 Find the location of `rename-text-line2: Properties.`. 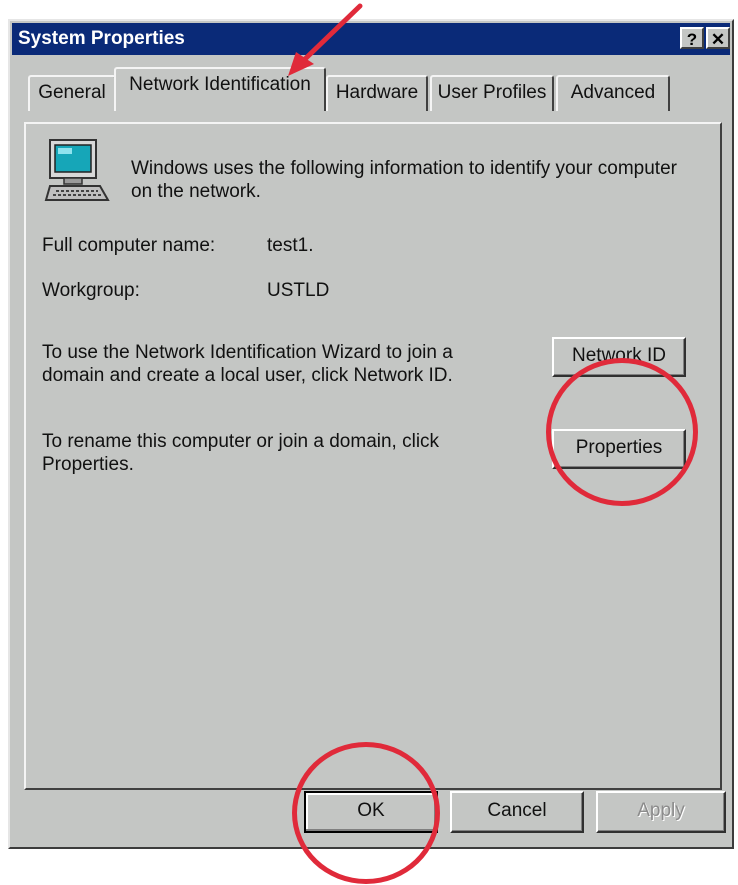

rename-text-line2: Properties. is located at coordinates (88, 464).